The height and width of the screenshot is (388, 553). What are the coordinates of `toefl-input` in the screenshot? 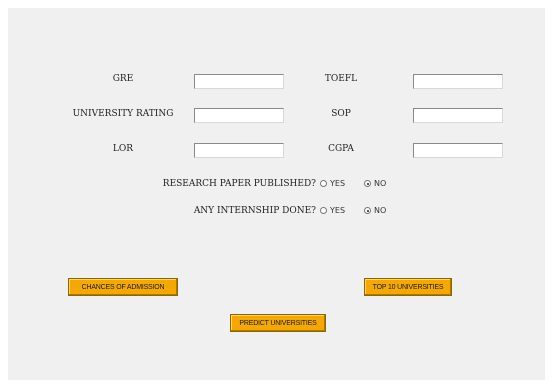 It's located at (458, 81).